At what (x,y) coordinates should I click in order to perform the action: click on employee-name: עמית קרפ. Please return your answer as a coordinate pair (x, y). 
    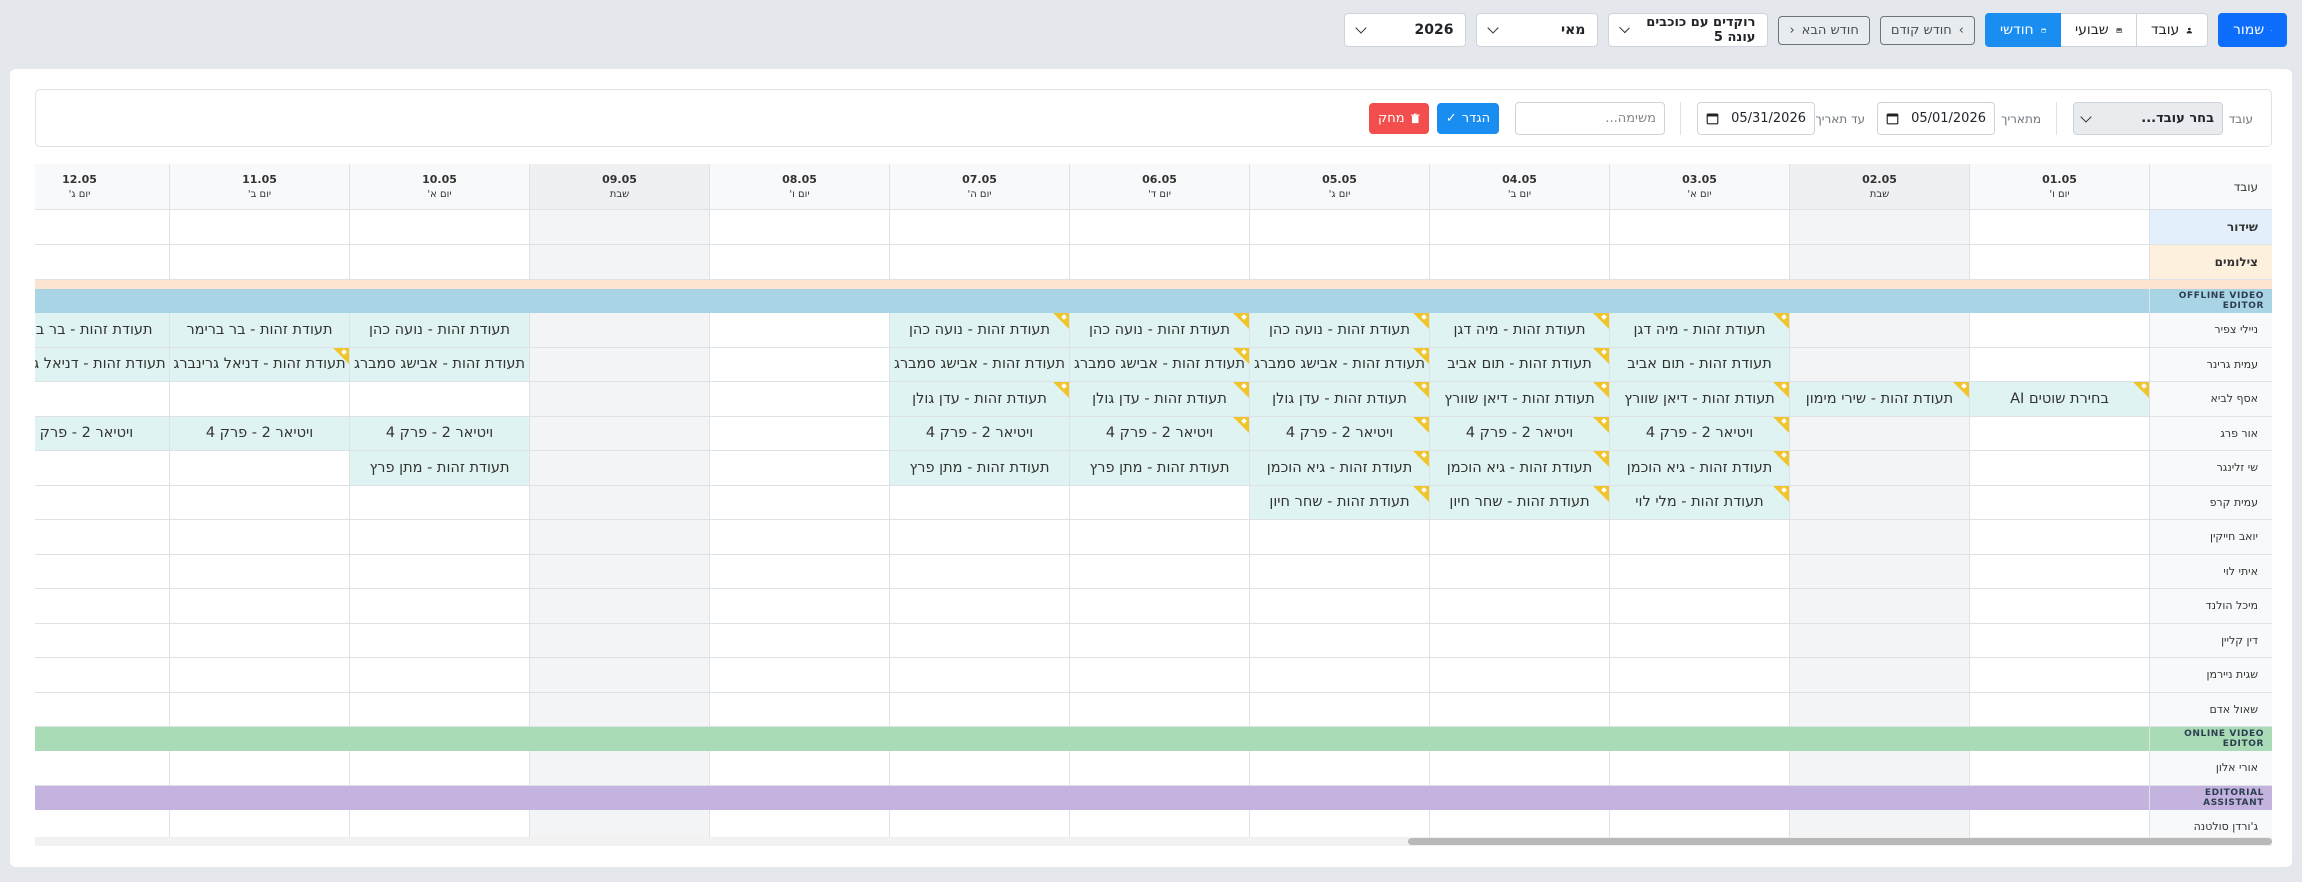
    Looking at the image, I should click on (2210, 502).